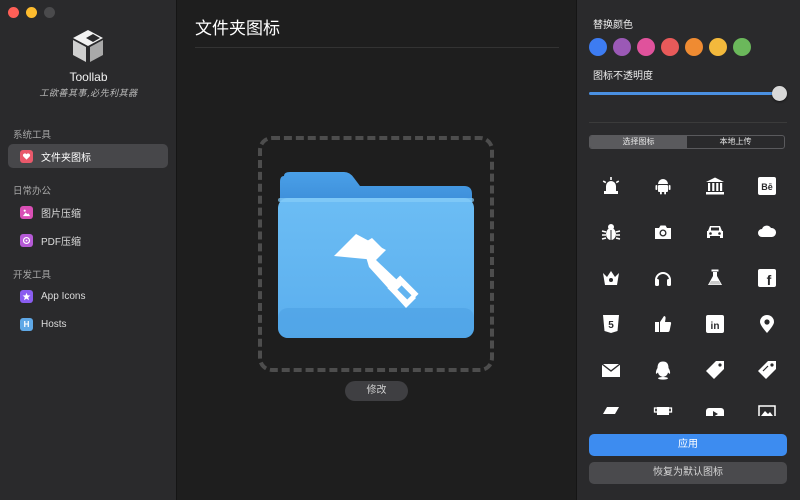 The width and height of the screenshot is (800, 500). What do you see at coordinates (663, 370) in the screenshot?
I see `qq-icon` at bounding box center [663, 370].